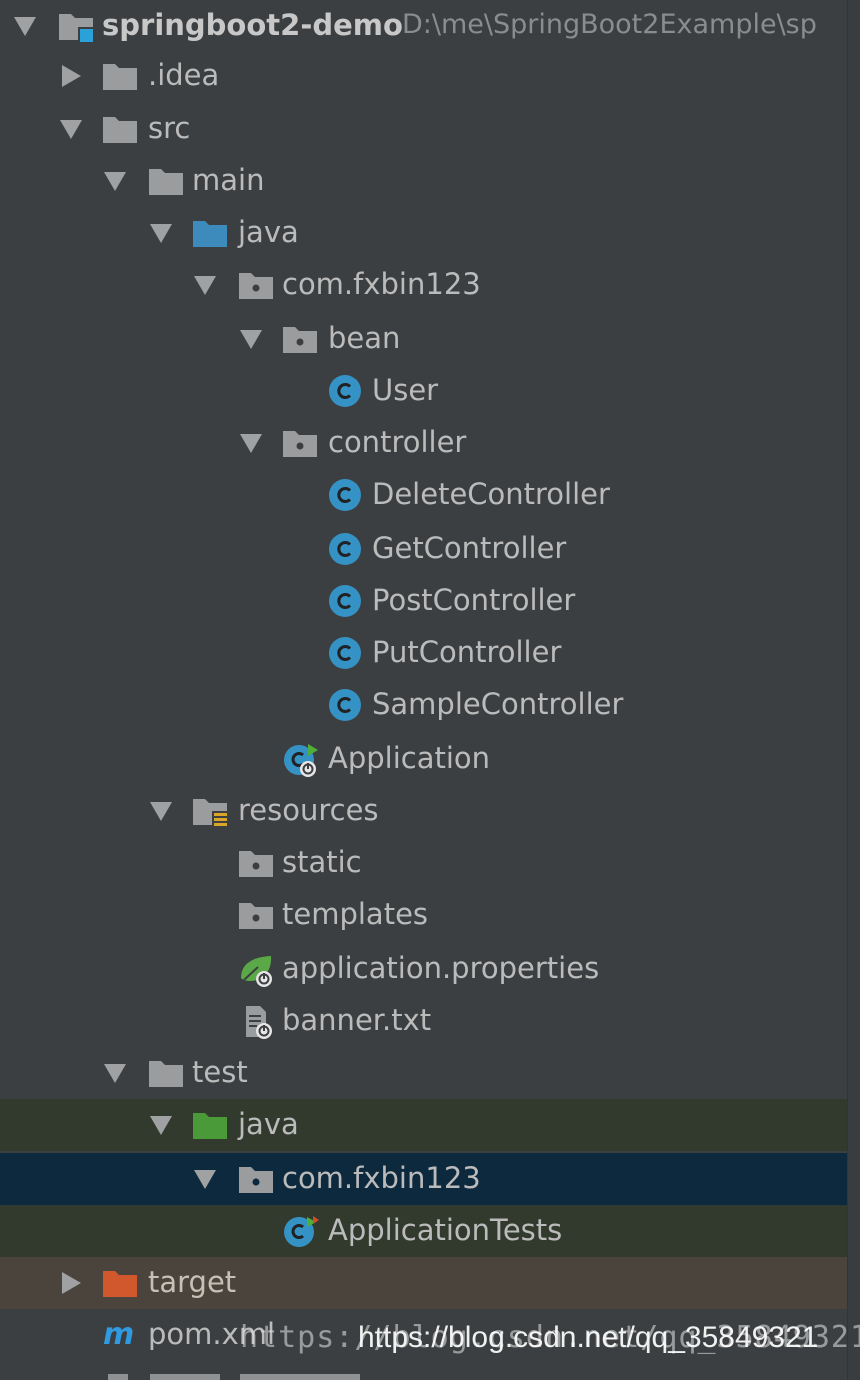  Describe the element at coordinates (424, 1073) in the screenshot. I see `tree-row-test: test` at that location.